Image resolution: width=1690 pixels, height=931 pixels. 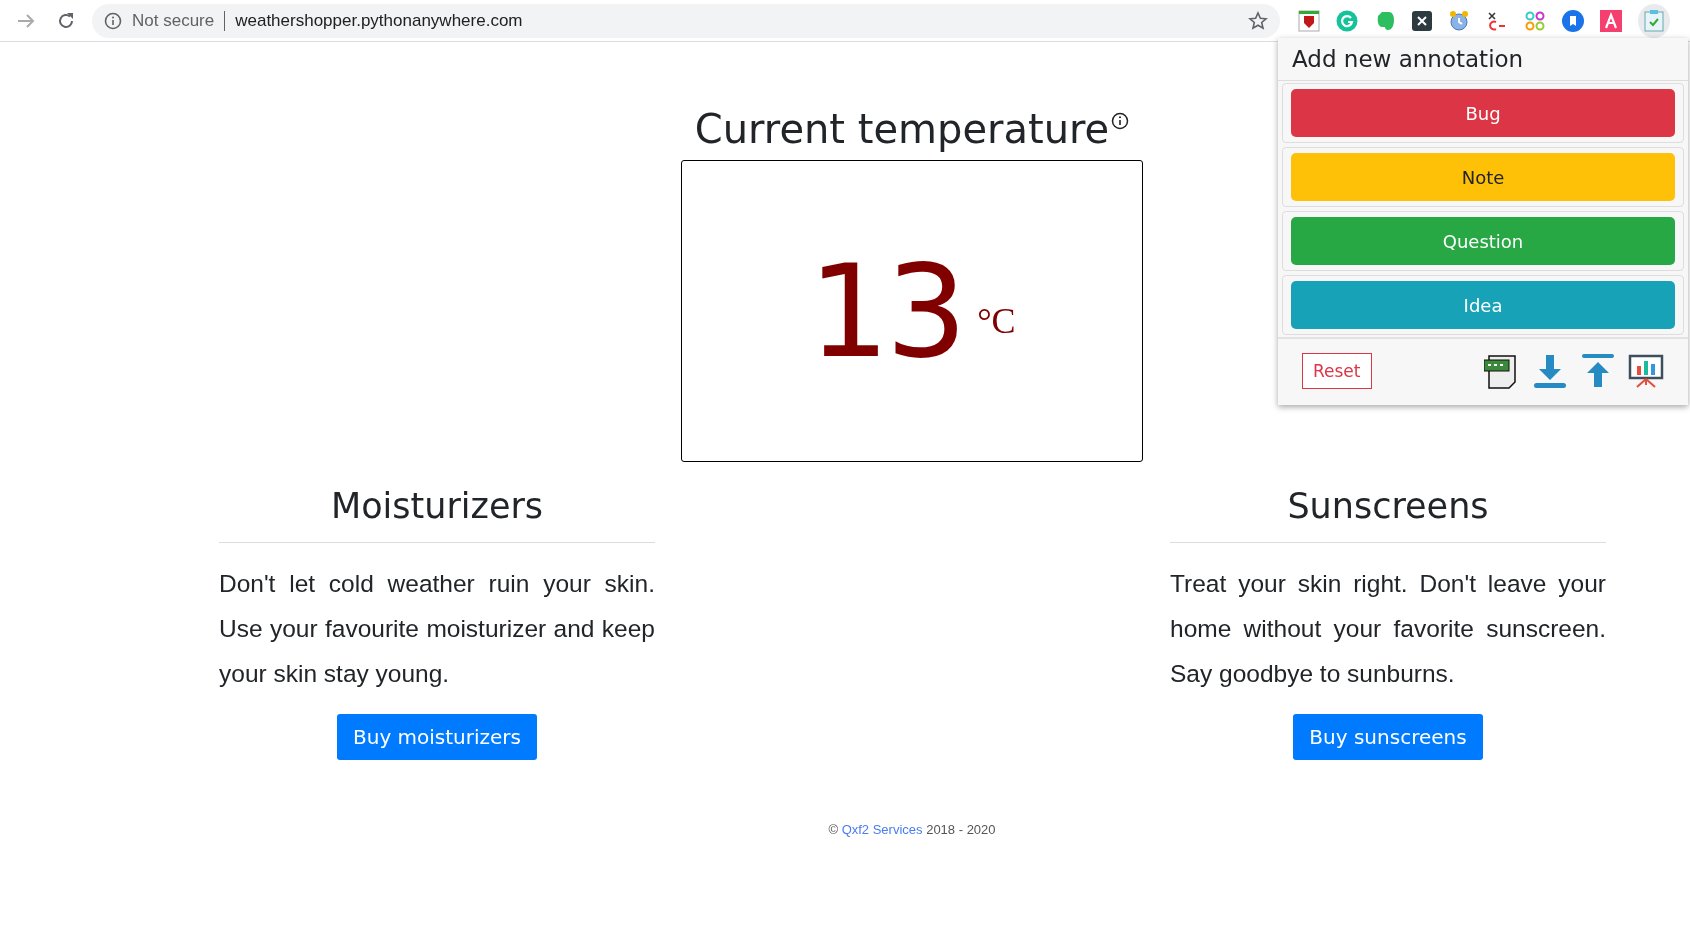 What do you see at coordinates (173, 20) in the screenshot?
I see `security-label: Not secure` at bounding box center [173, 20].